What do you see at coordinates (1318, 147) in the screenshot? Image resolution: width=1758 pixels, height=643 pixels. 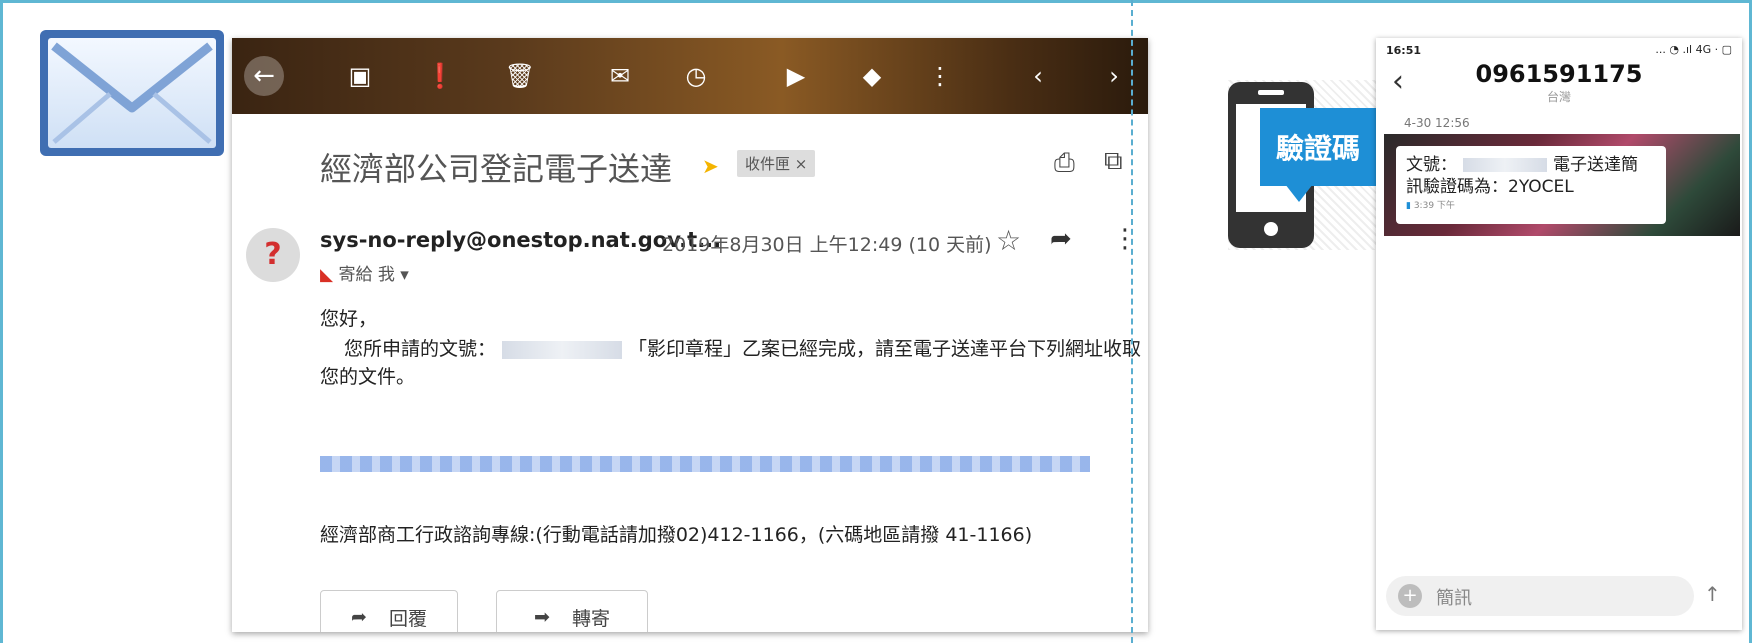 I see `verification-code-badge: 驗證碼` at bounding box center [1318, 147].